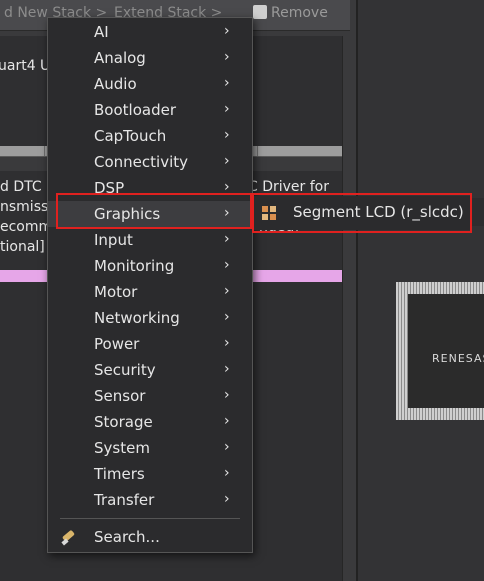 The height and width of the screenshot is (581, 484). I want to click on menu-item-label: Transfer, so click(124, 500).